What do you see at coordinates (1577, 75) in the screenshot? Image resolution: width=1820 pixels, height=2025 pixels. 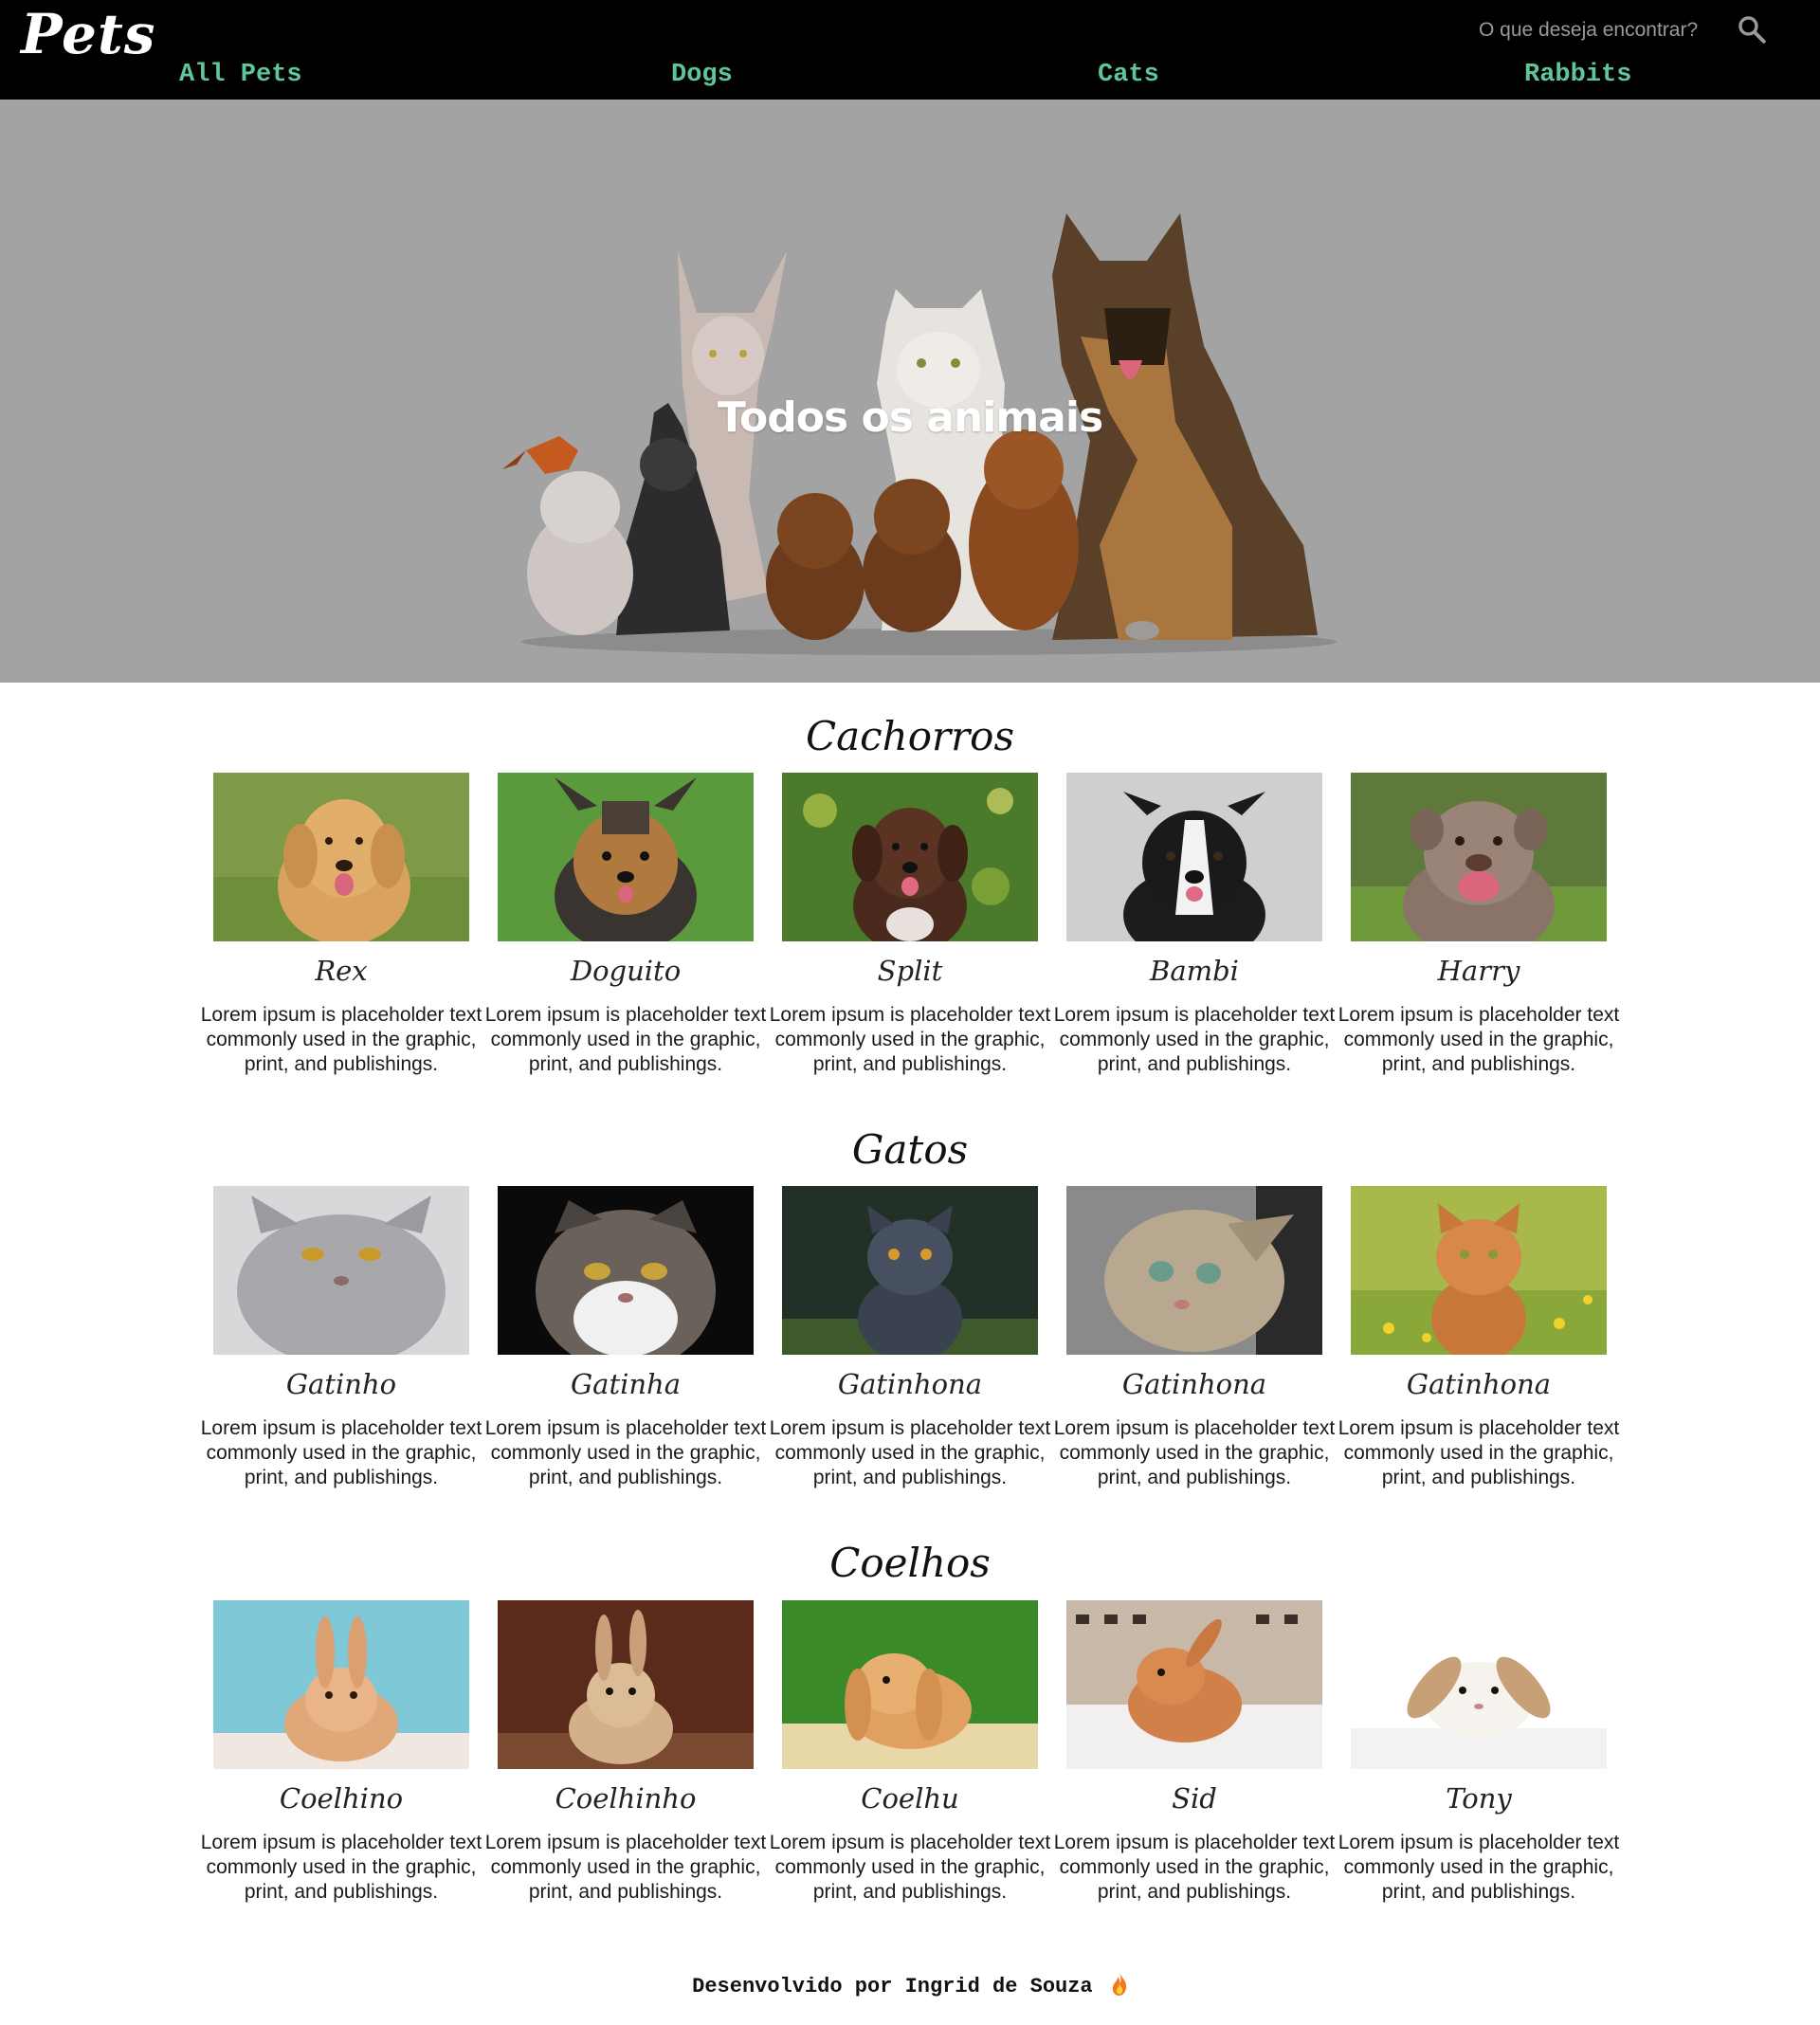 I see `nav-rabbits: Rabbits` at bounding box center [1577, 75].